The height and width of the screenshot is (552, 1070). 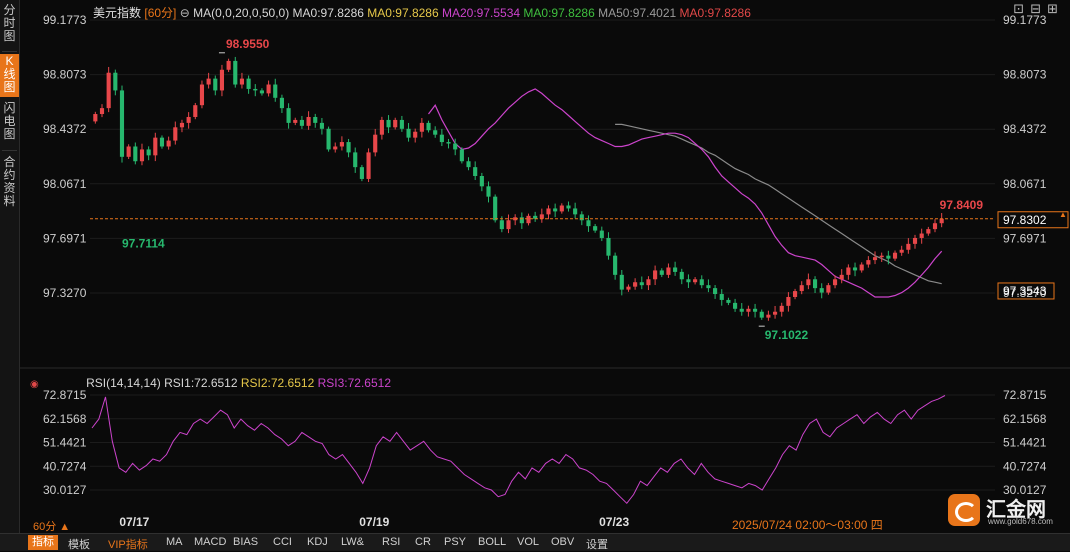 What do you see at coordinates (185, 13) in the screenshot?
I see `settings-icon: ⊖` at bounding box center [185, 13].